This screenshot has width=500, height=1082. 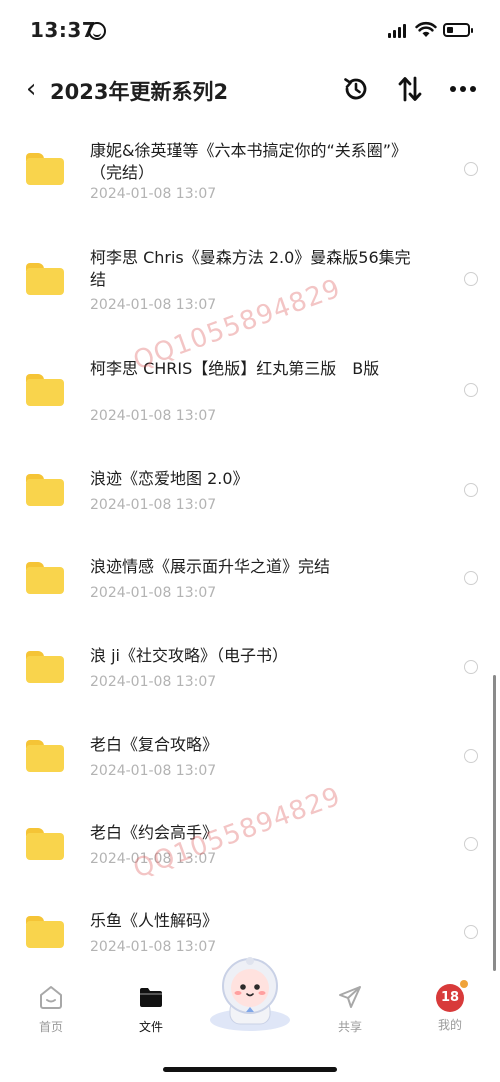 I want to click on avatar-text: 18, so click(x=450, y=997).